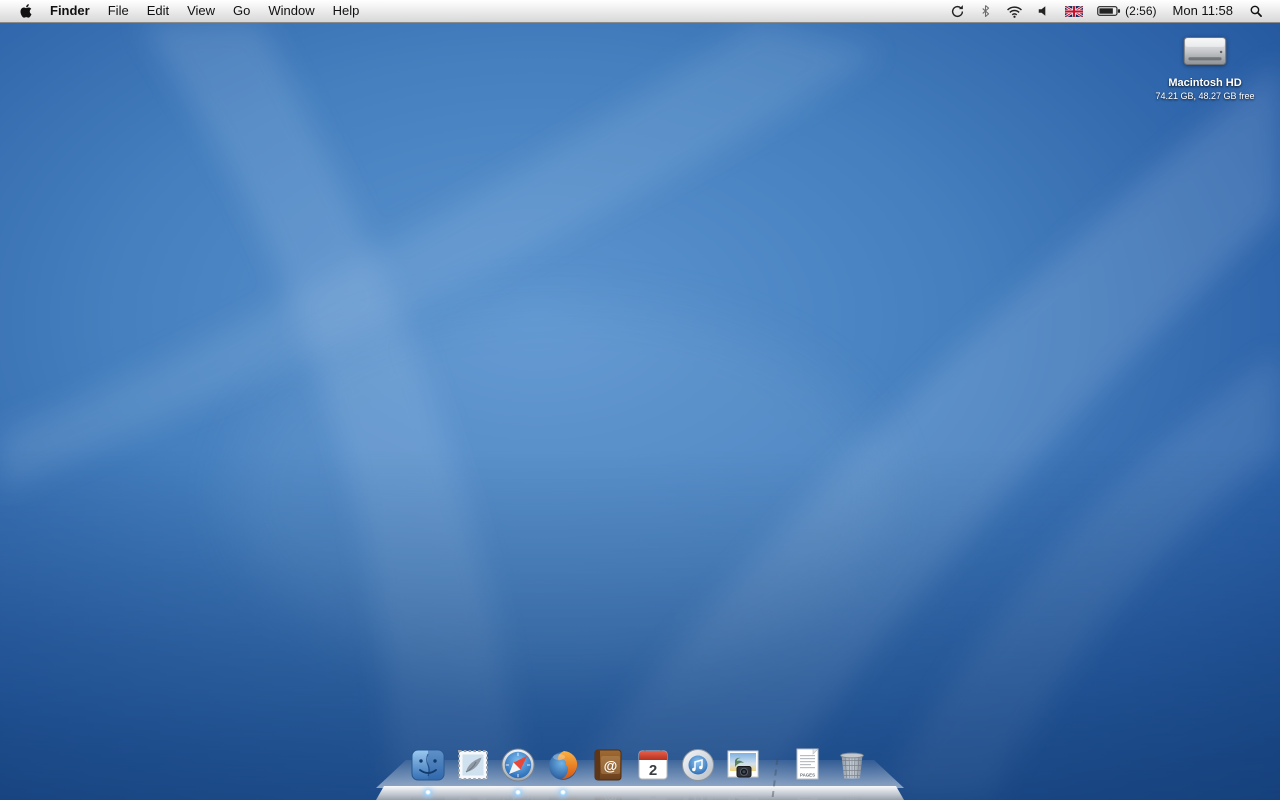 The image size is (1280, 800). Describe the element at coordinates (611, 766) in the screenshot. I see `addressbook-at-glyph: @` at that location.